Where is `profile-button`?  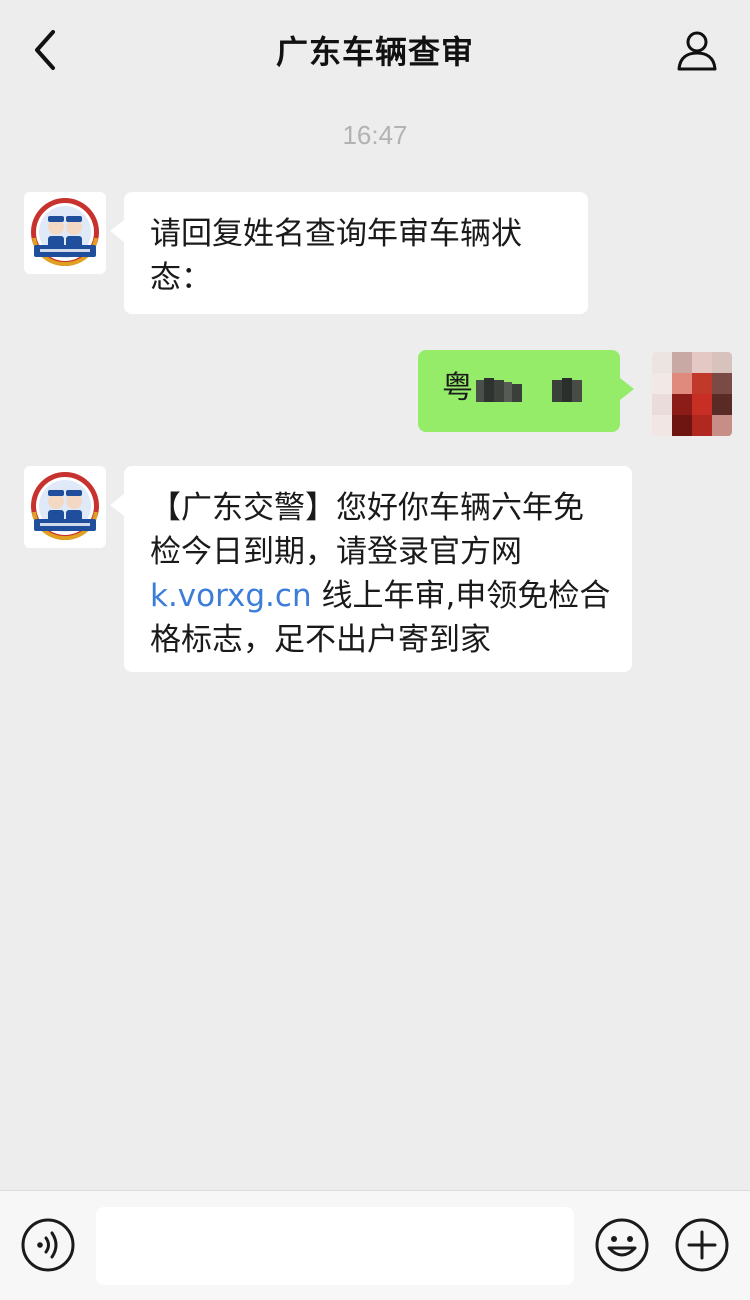
profile-button is located at coordinates (697, 50).